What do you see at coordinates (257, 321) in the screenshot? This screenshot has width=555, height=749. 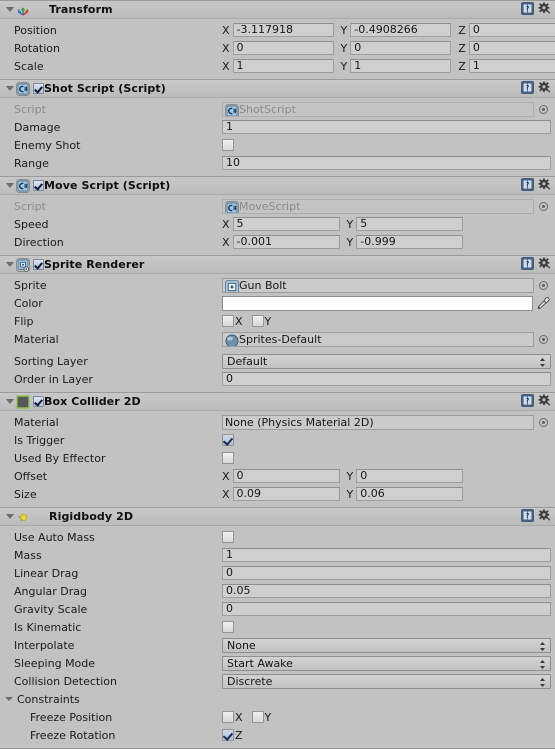 I see `flip-y-checkbox` at bounding box center [257, 321].